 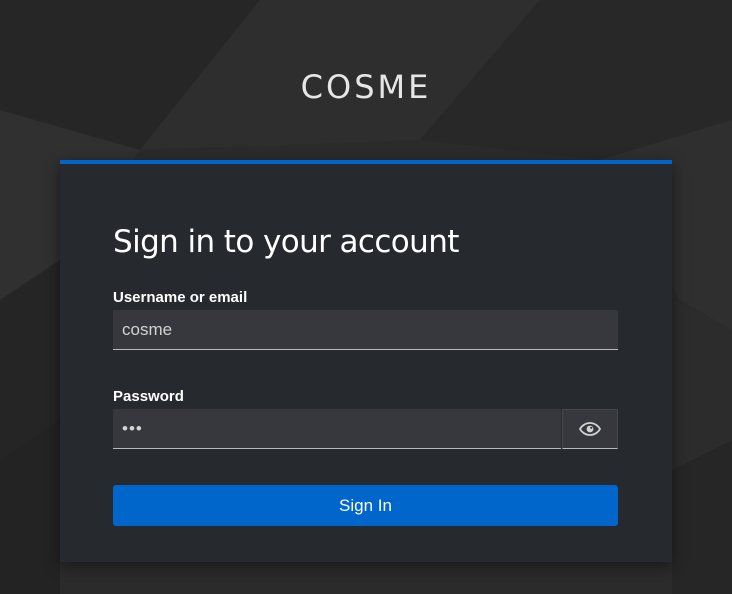 I want to click on eye-icon, so click(x=590, y=429).